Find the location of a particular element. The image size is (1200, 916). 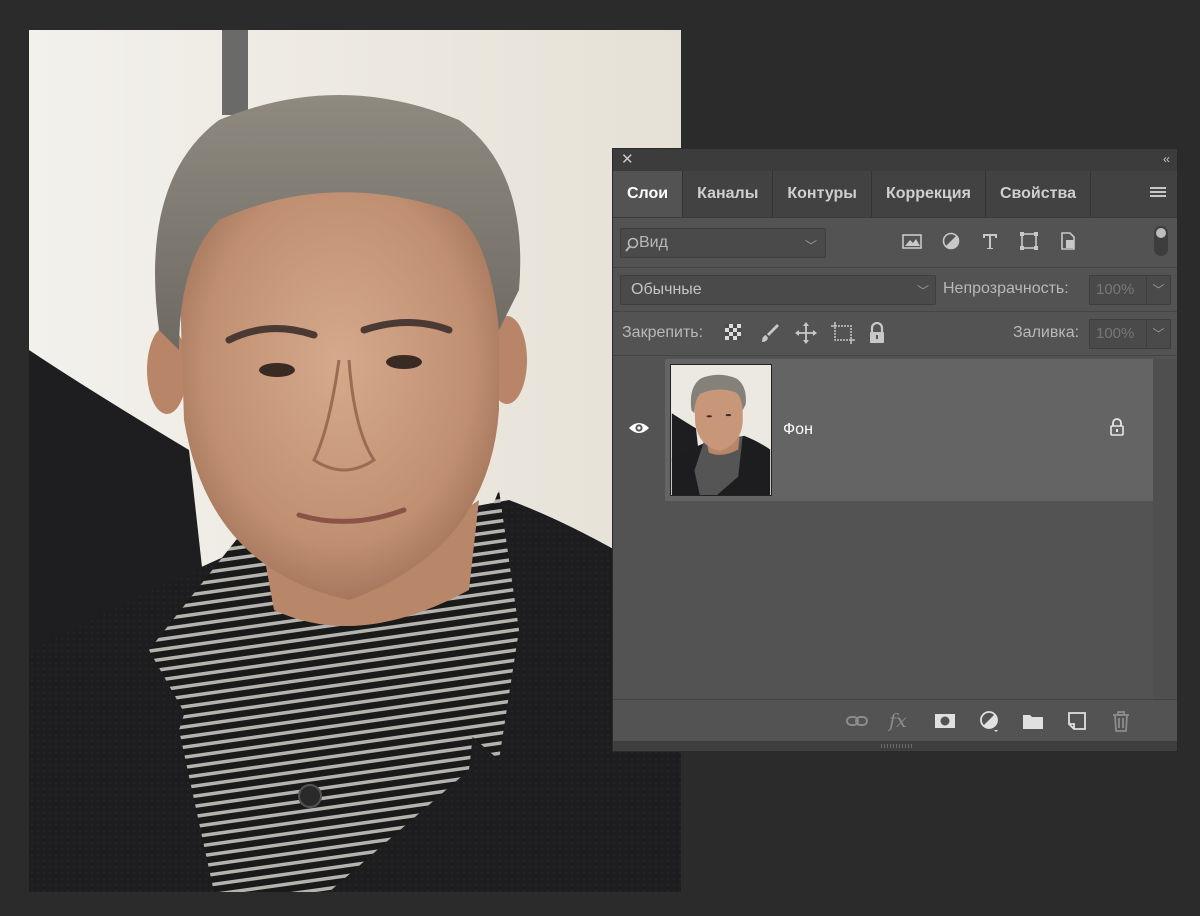

panel-resize-grip is located at coordinates (895, 746).